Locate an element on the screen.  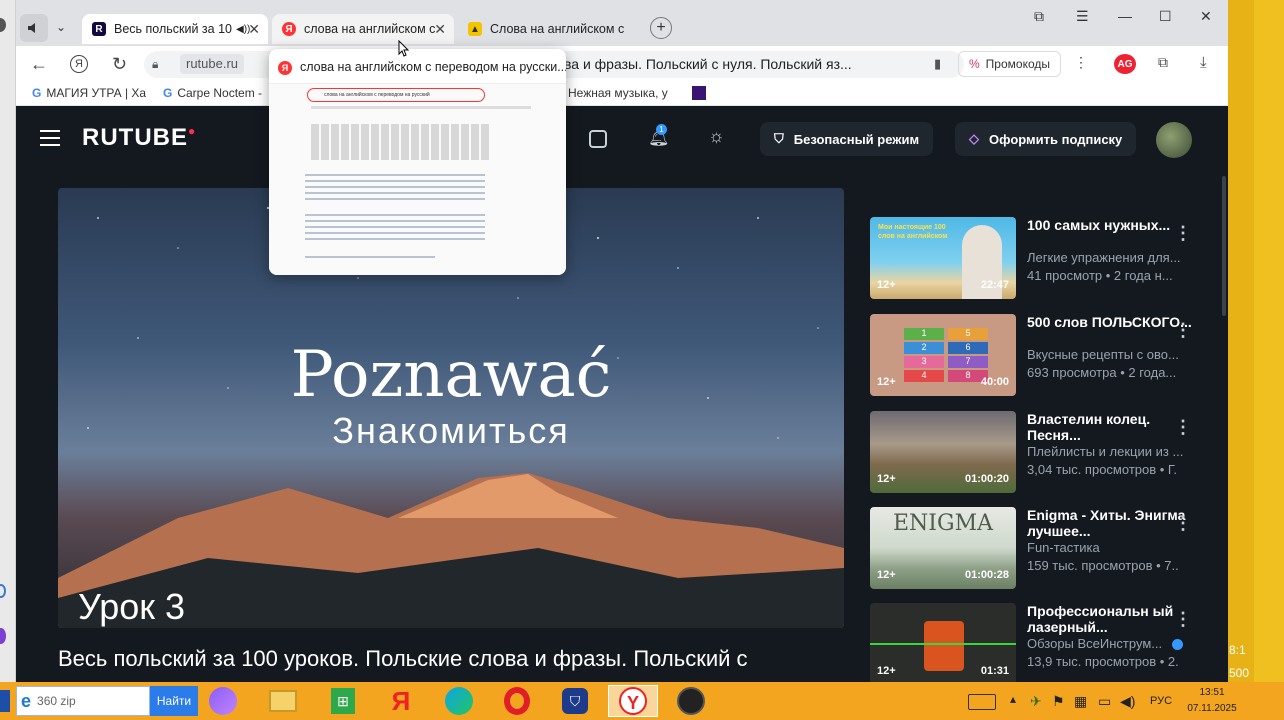
network-icon: ▭ is located at coordinates (1104, 701).